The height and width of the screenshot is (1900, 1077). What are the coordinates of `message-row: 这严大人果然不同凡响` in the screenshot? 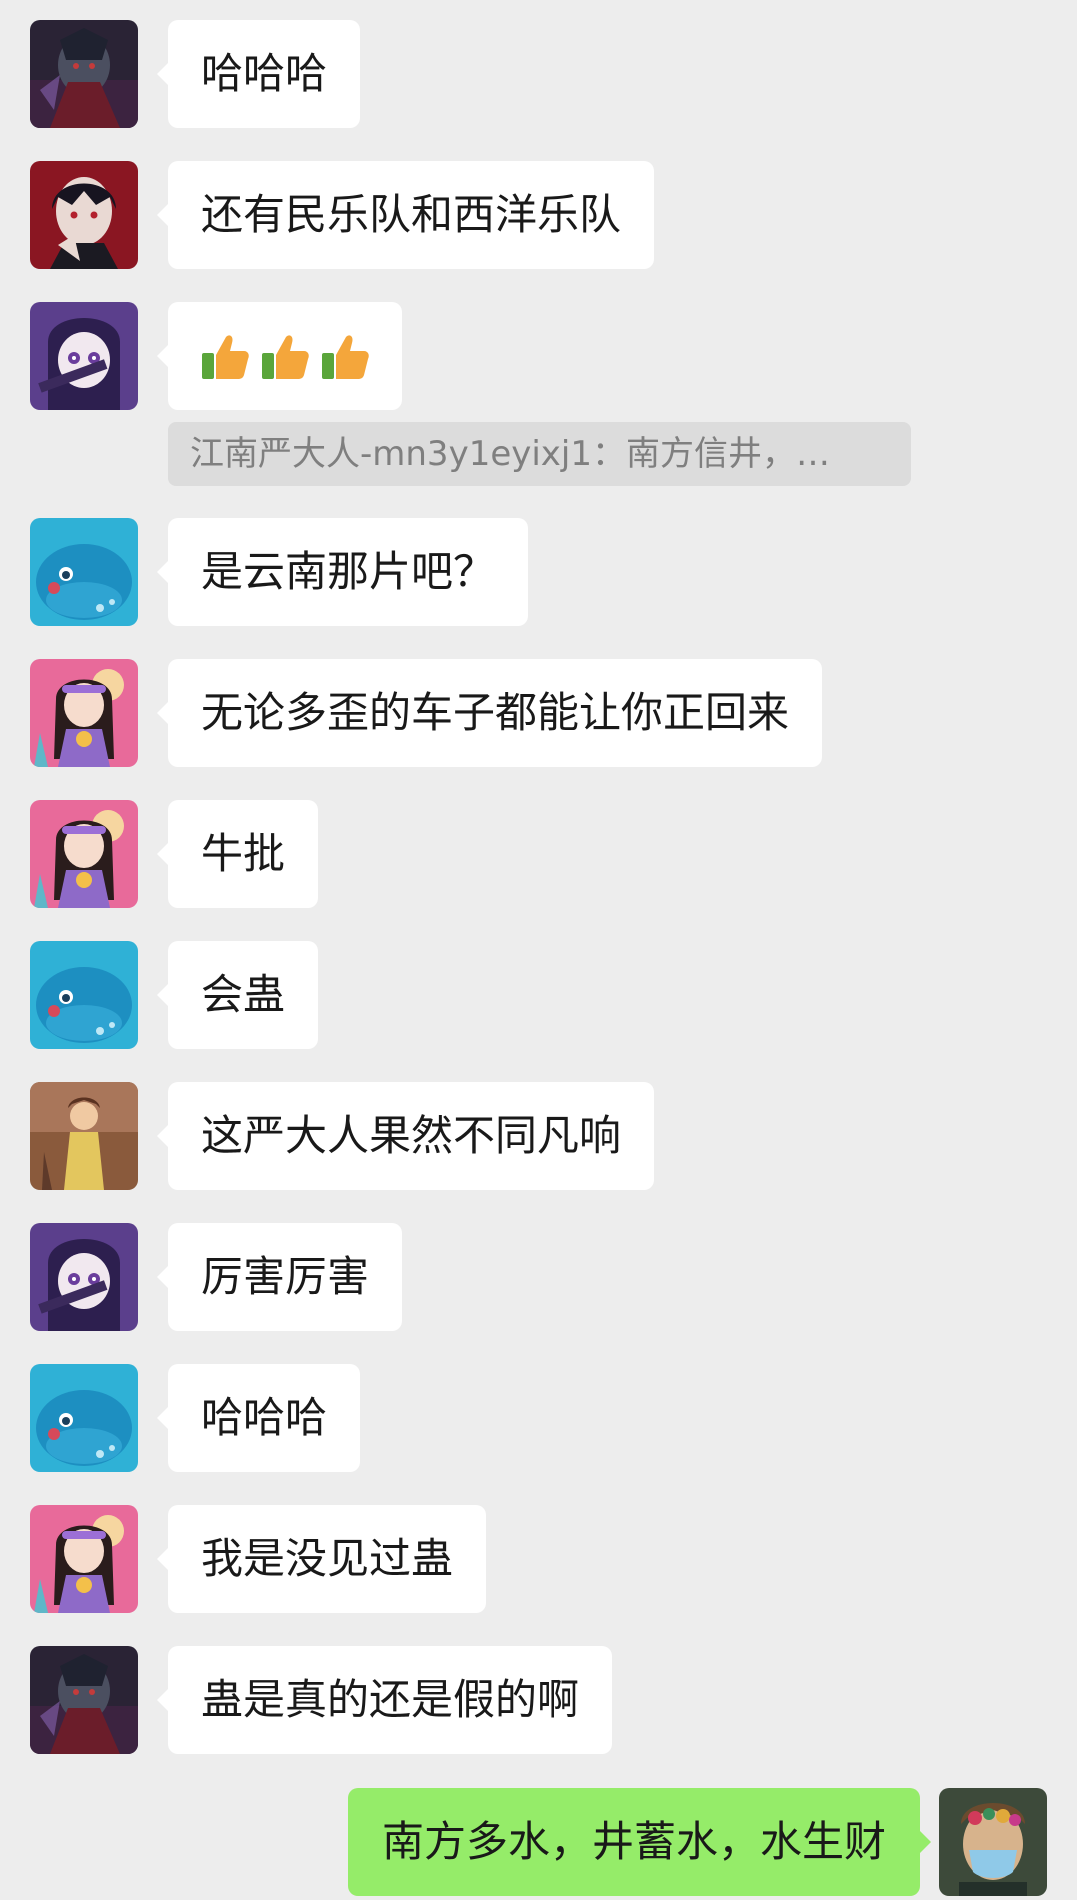 It's located at (538, 1137).